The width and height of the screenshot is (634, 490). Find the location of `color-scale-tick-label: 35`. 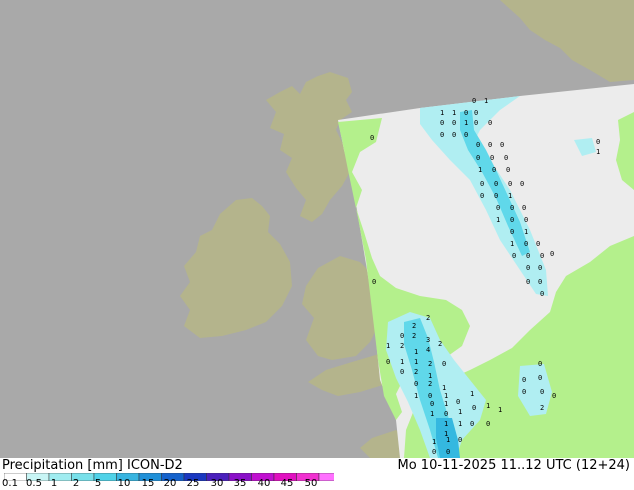

color-scale-tick-label: 35 is located at coordinates (240, 483).